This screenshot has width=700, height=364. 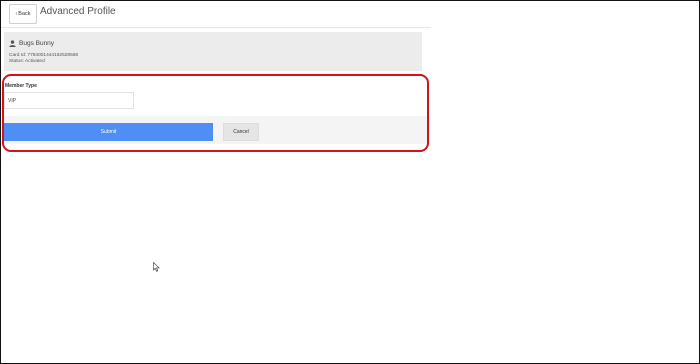 I want to click on cancel-button: Cancel, so click(x=241, y=132).